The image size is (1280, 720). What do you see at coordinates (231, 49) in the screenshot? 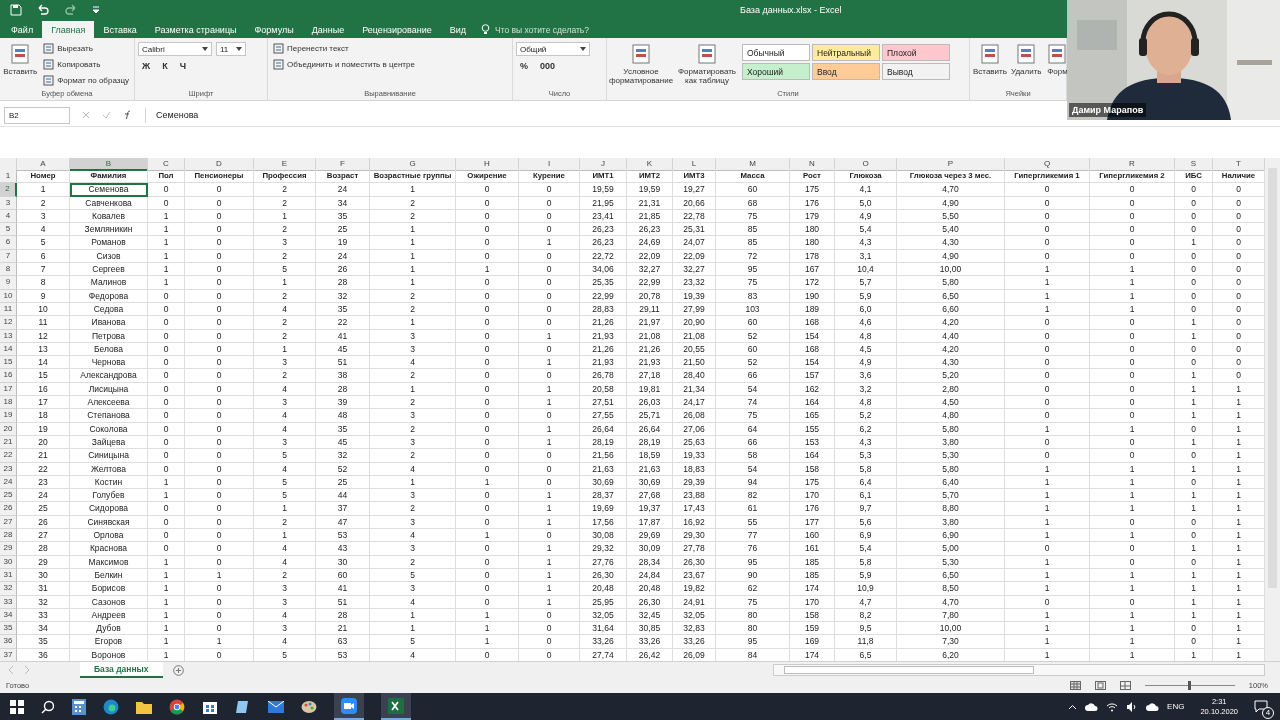
I see `dropdown: 11` at bounding box center [231, 49].